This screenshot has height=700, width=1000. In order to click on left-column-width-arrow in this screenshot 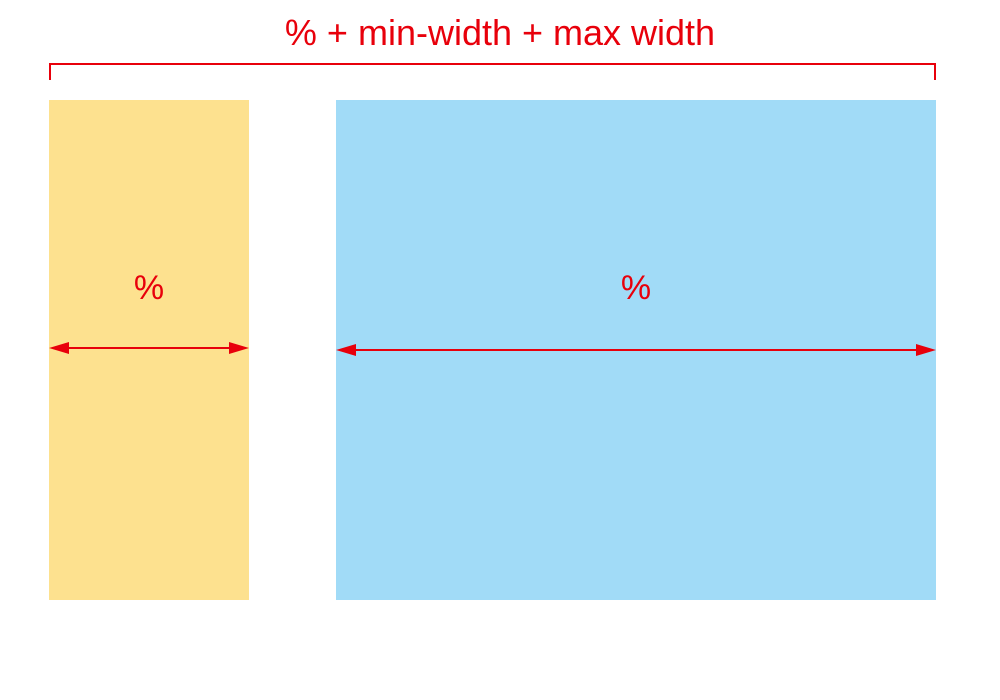, I will do `click(149, 348)`.